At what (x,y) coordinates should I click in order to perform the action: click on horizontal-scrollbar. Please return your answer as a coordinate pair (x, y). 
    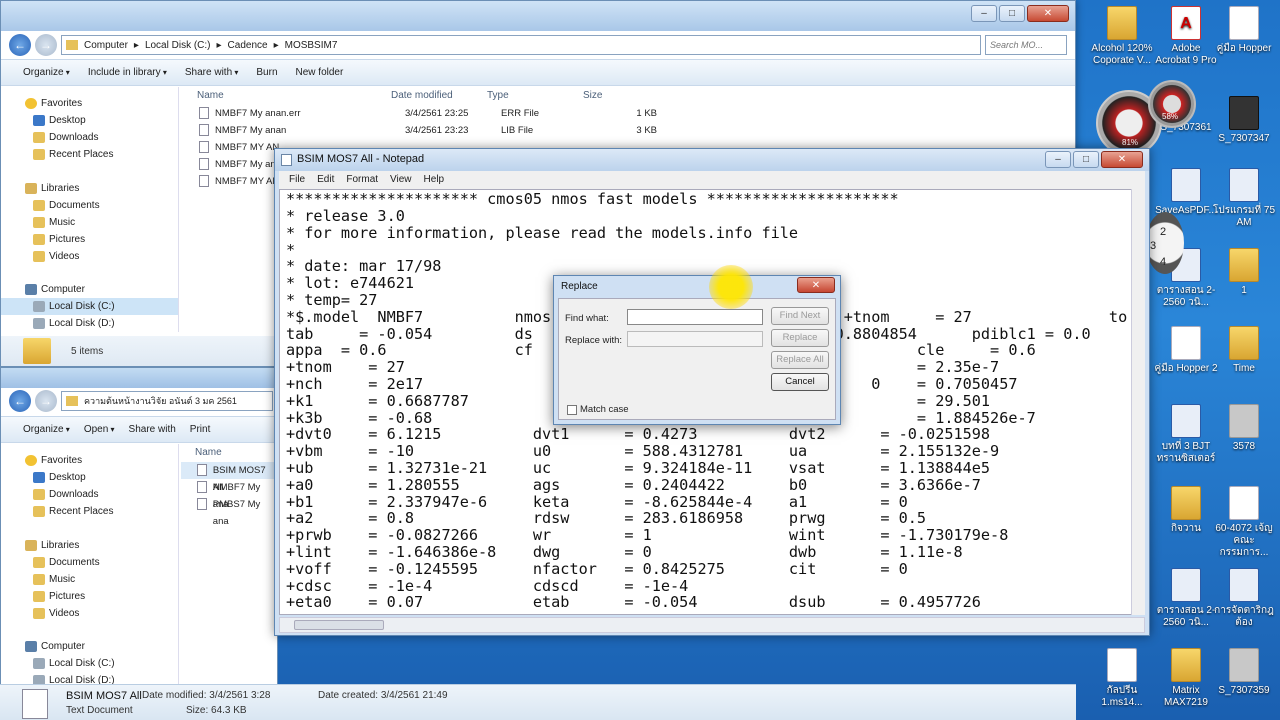
    Looking at the image, I should click on (712, 625).